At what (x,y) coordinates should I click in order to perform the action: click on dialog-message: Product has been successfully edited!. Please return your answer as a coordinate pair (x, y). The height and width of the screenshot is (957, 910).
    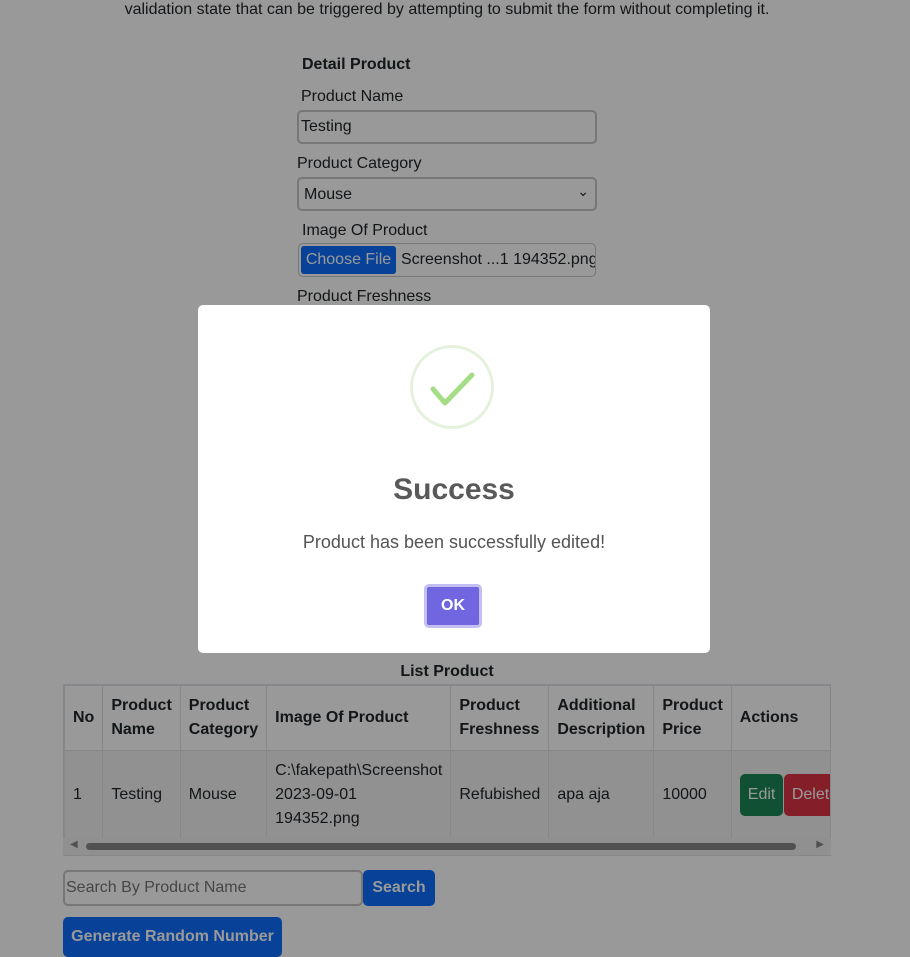
    Looking at the image, I should click on (454, 542).